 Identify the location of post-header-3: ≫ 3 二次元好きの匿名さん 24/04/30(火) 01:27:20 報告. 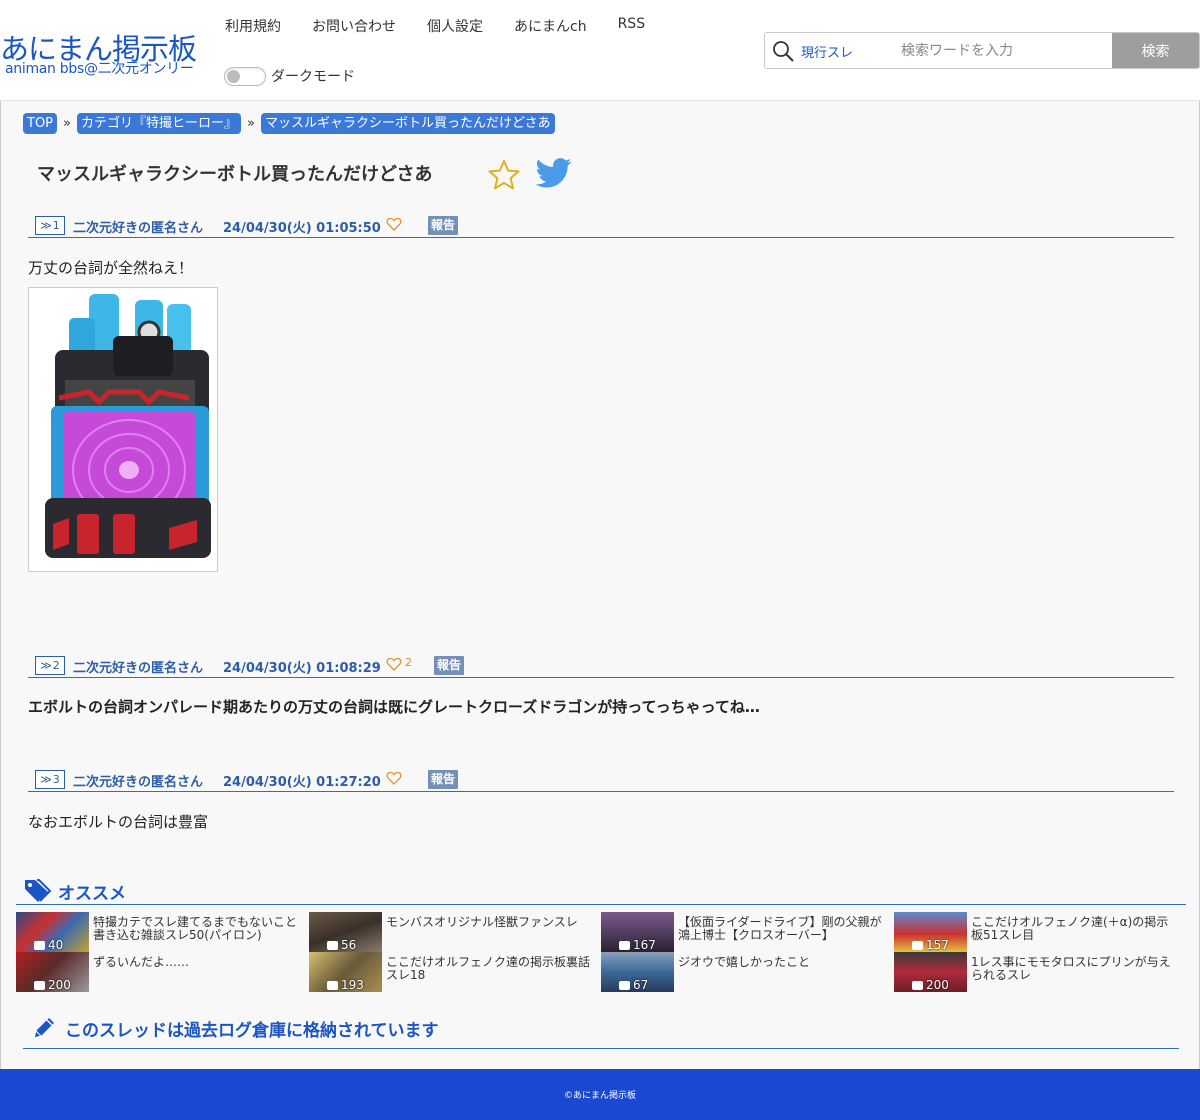
(601, 780).